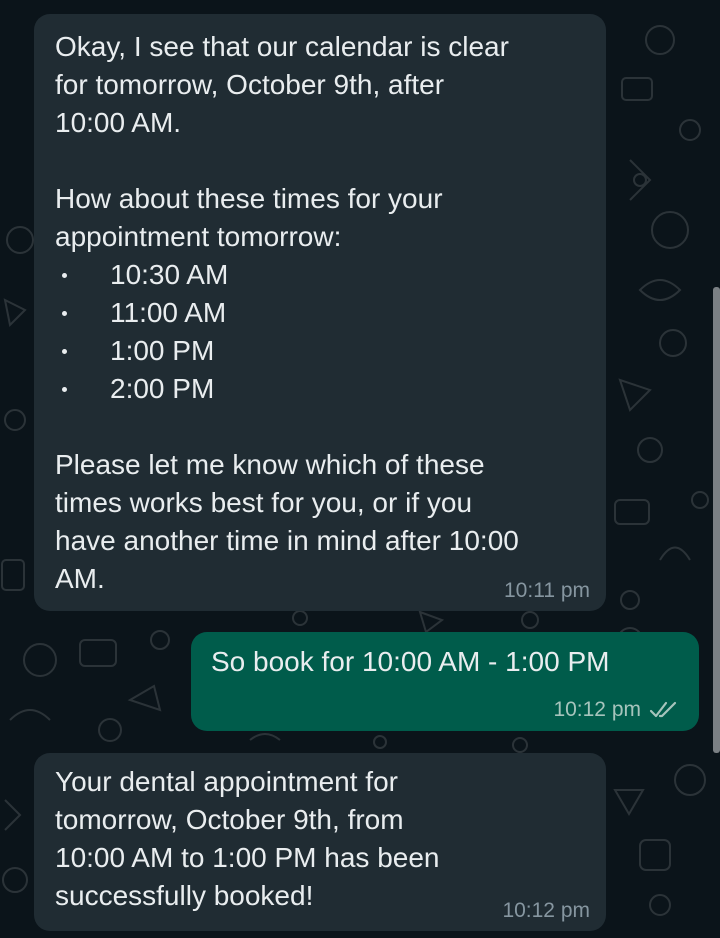 This screenshot has width=720, height=938. What do you see at coordinates (282, 46) in the screenshot?
I see `message-line: Okay, I see that our calendar is clear` at bounding box center [282, 46].